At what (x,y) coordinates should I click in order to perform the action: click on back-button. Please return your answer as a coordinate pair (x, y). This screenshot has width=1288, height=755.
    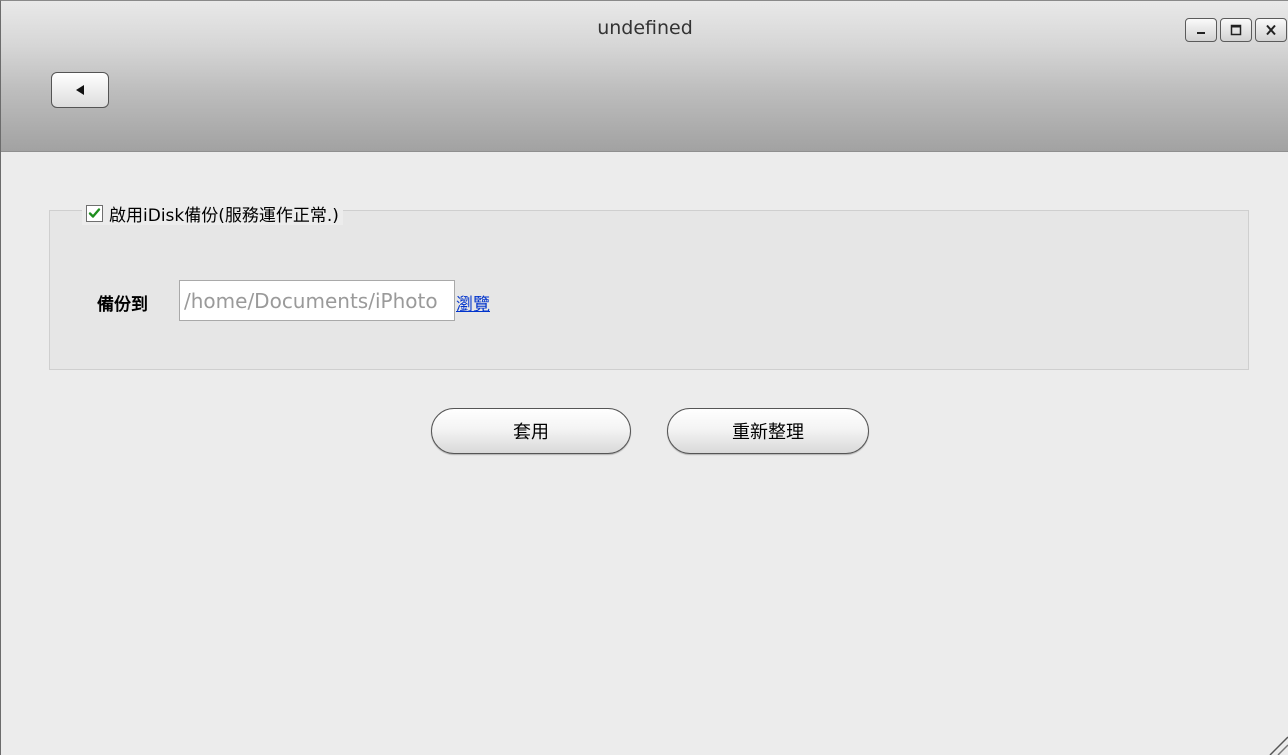
    Looking at the image, I should click on (80, 90).